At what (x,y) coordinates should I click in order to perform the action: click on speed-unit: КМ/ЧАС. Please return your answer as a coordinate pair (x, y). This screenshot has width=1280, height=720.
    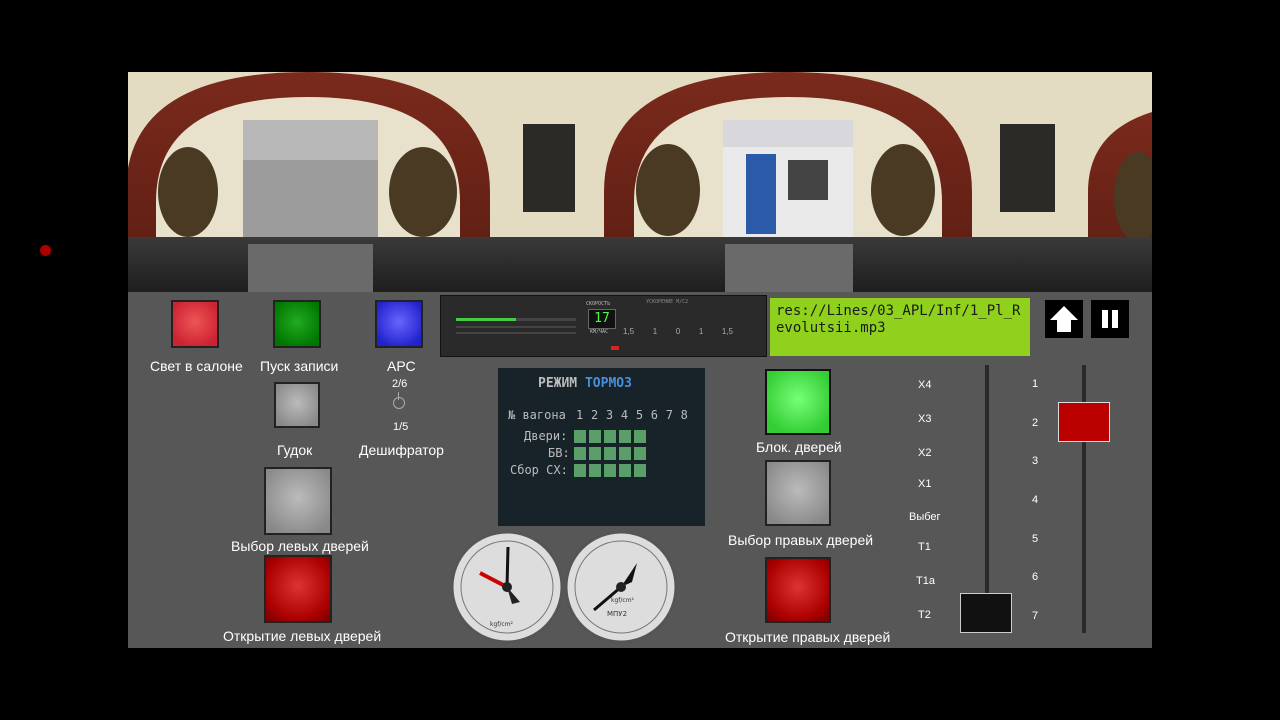
    Looking at the image, I should click on (599, 332).